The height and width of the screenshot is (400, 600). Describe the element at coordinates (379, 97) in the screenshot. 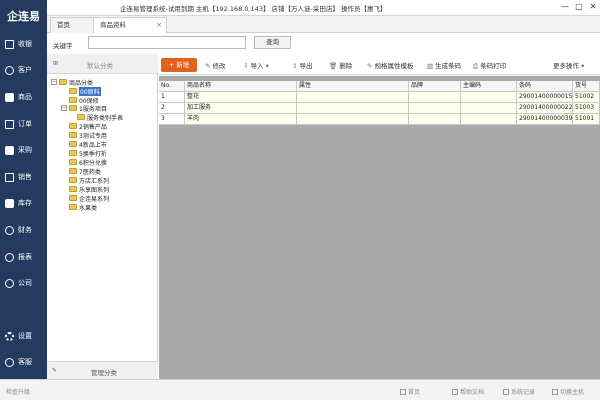

I see `table-row: 1 整花 29001400000015 51002` at that location.